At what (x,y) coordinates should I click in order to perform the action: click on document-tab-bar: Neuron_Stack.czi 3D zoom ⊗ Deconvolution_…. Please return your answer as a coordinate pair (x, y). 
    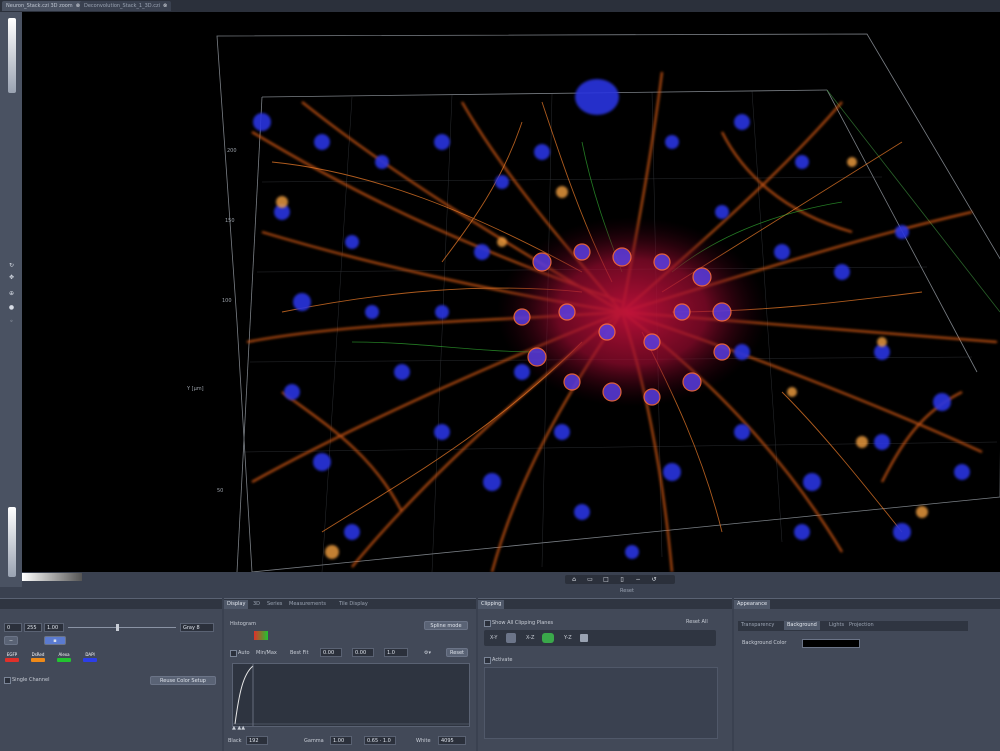
    Looking at the image, I should click on (500, 6).